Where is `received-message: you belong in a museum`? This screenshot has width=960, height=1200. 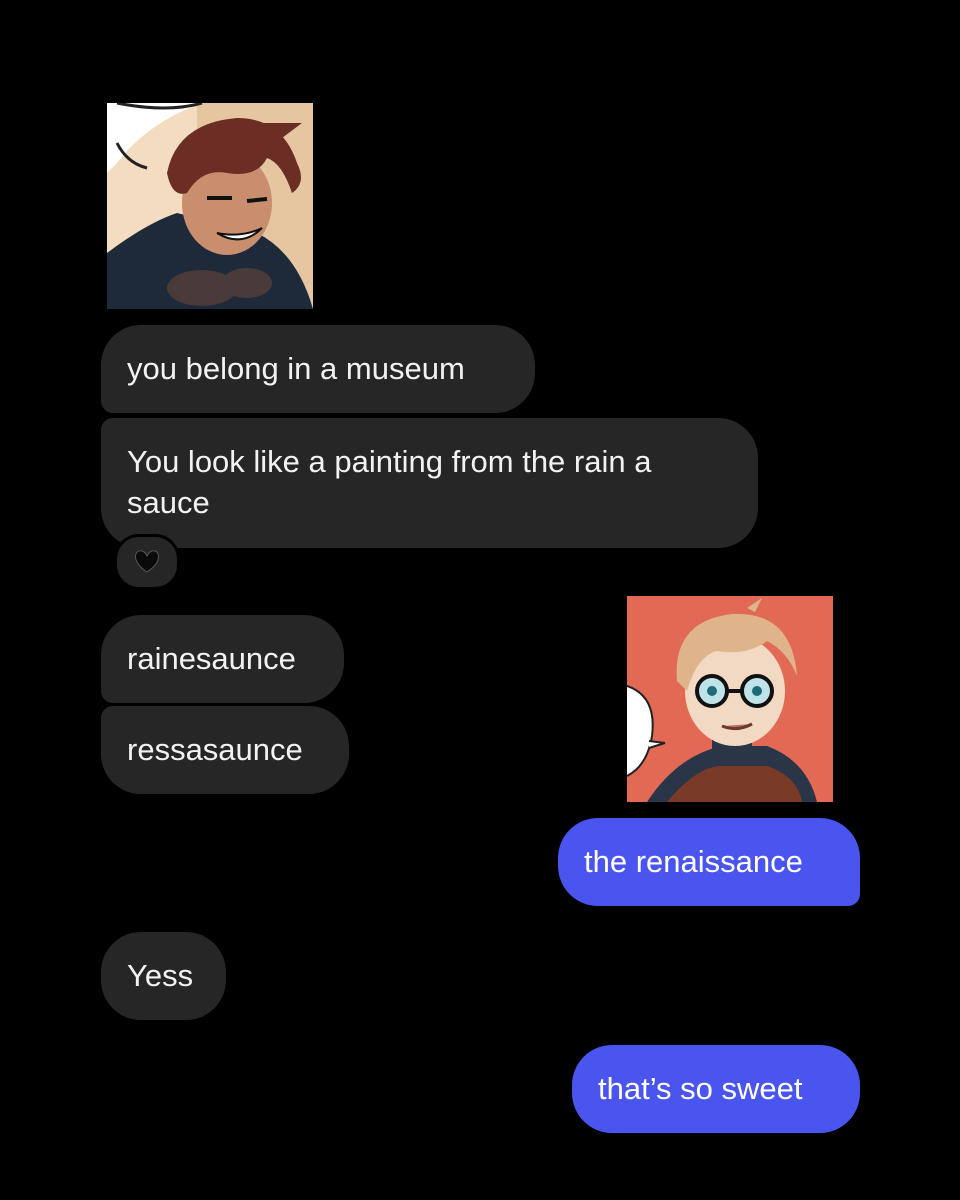 received-message: you belong in a museum is located at coordinates (318, 369).